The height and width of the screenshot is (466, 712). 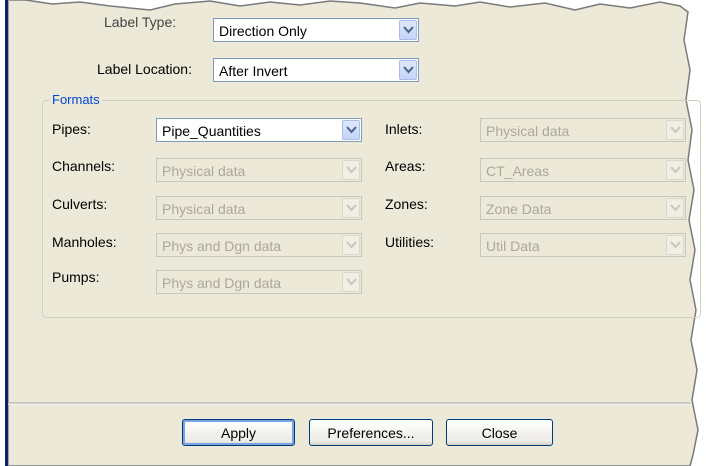 I want to click on label-type-label: Label Type:, so click(x=140, y=22).